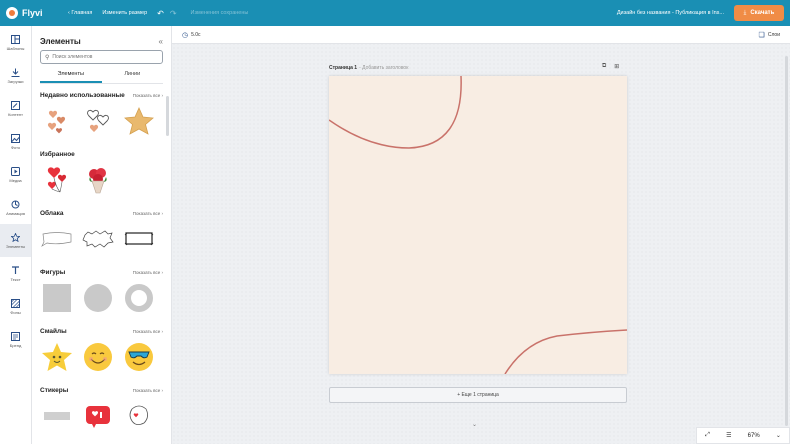  What do you see at coordinates (743, 435) in the screenshot?
I see `zoom-bar: ⤢ ☰ 67% ⌄` at bounding box center [743, 435].